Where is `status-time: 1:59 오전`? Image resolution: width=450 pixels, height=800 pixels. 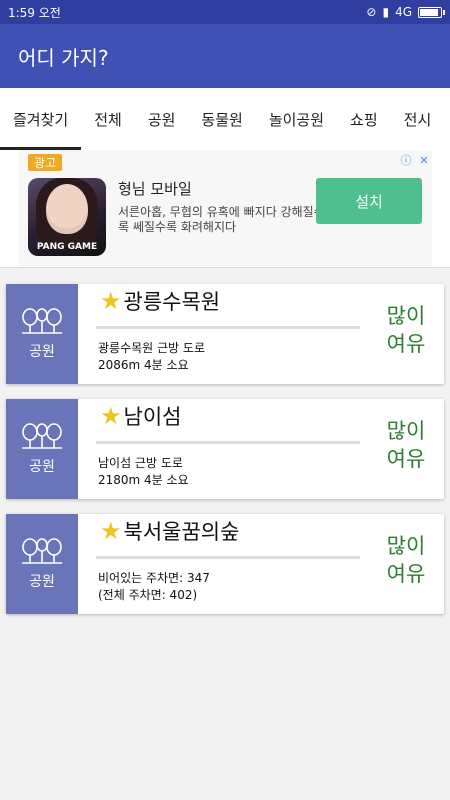 status-time: 1:59 오전 is located at coordinates (34, 12).